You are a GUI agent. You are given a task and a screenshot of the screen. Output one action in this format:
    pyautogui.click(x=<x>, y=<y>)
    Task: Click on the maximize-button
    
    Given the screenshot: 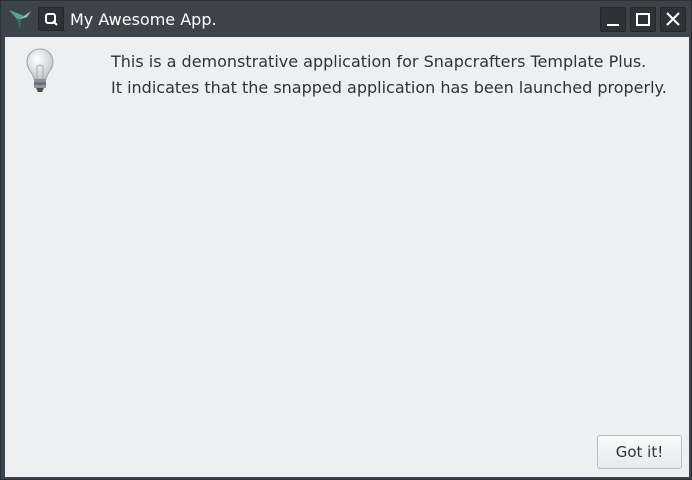 What is the action you would take?
    pyautogui.click(x=643, y=19)
    